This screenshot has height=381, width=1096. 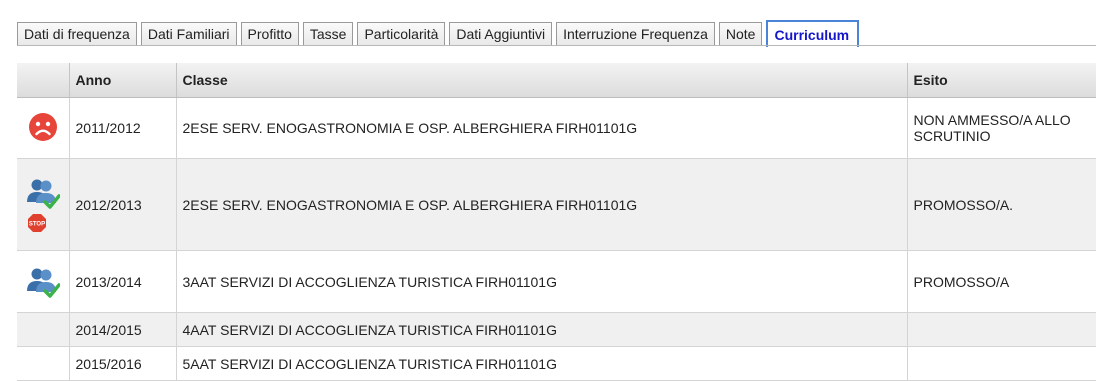 What do you see at coordinates (501, 34) in the screenshot?
I see `tab-dati-aggiuntivi: Dati Aggiuntivi` at bounding box center [501, 34].